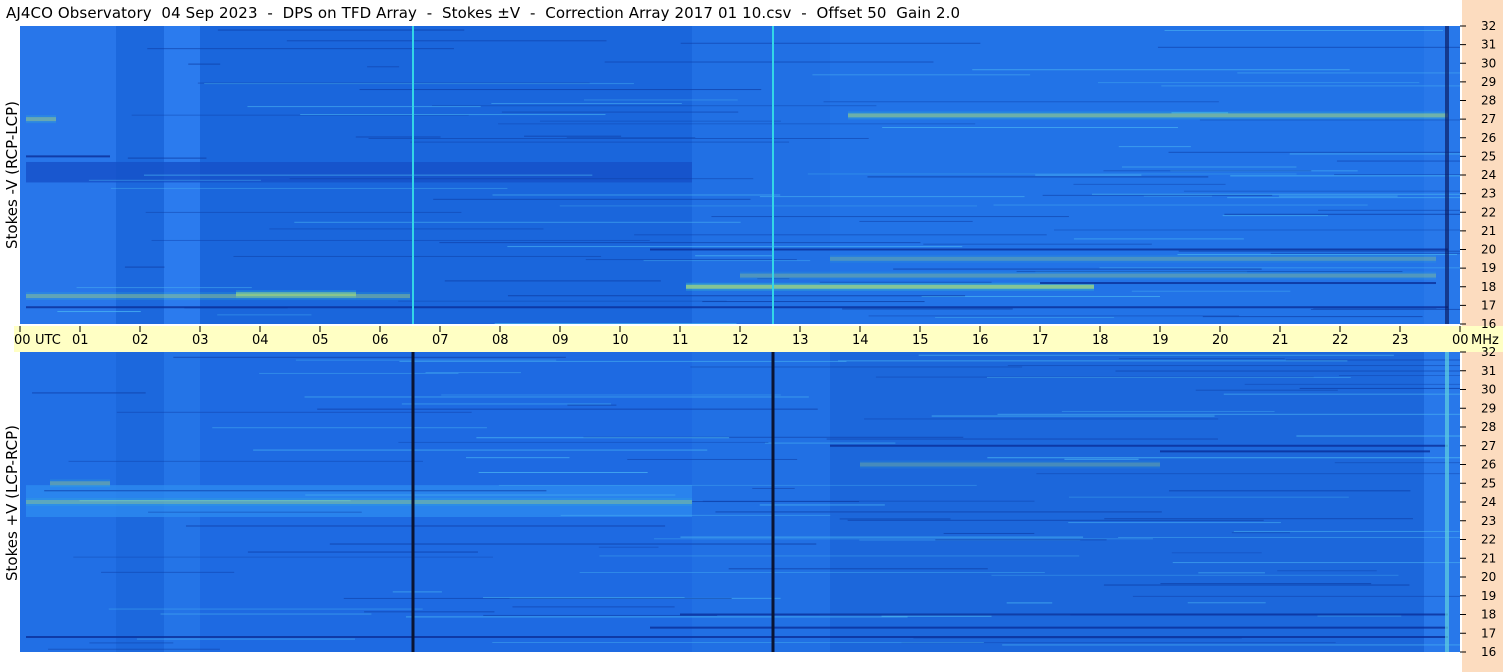 The image size is (1503, 672). What do you see at coordinates (1488, 558) in the screenshot?
I see `mhz-tick-label: 21` at bounding box center [1488, 558].